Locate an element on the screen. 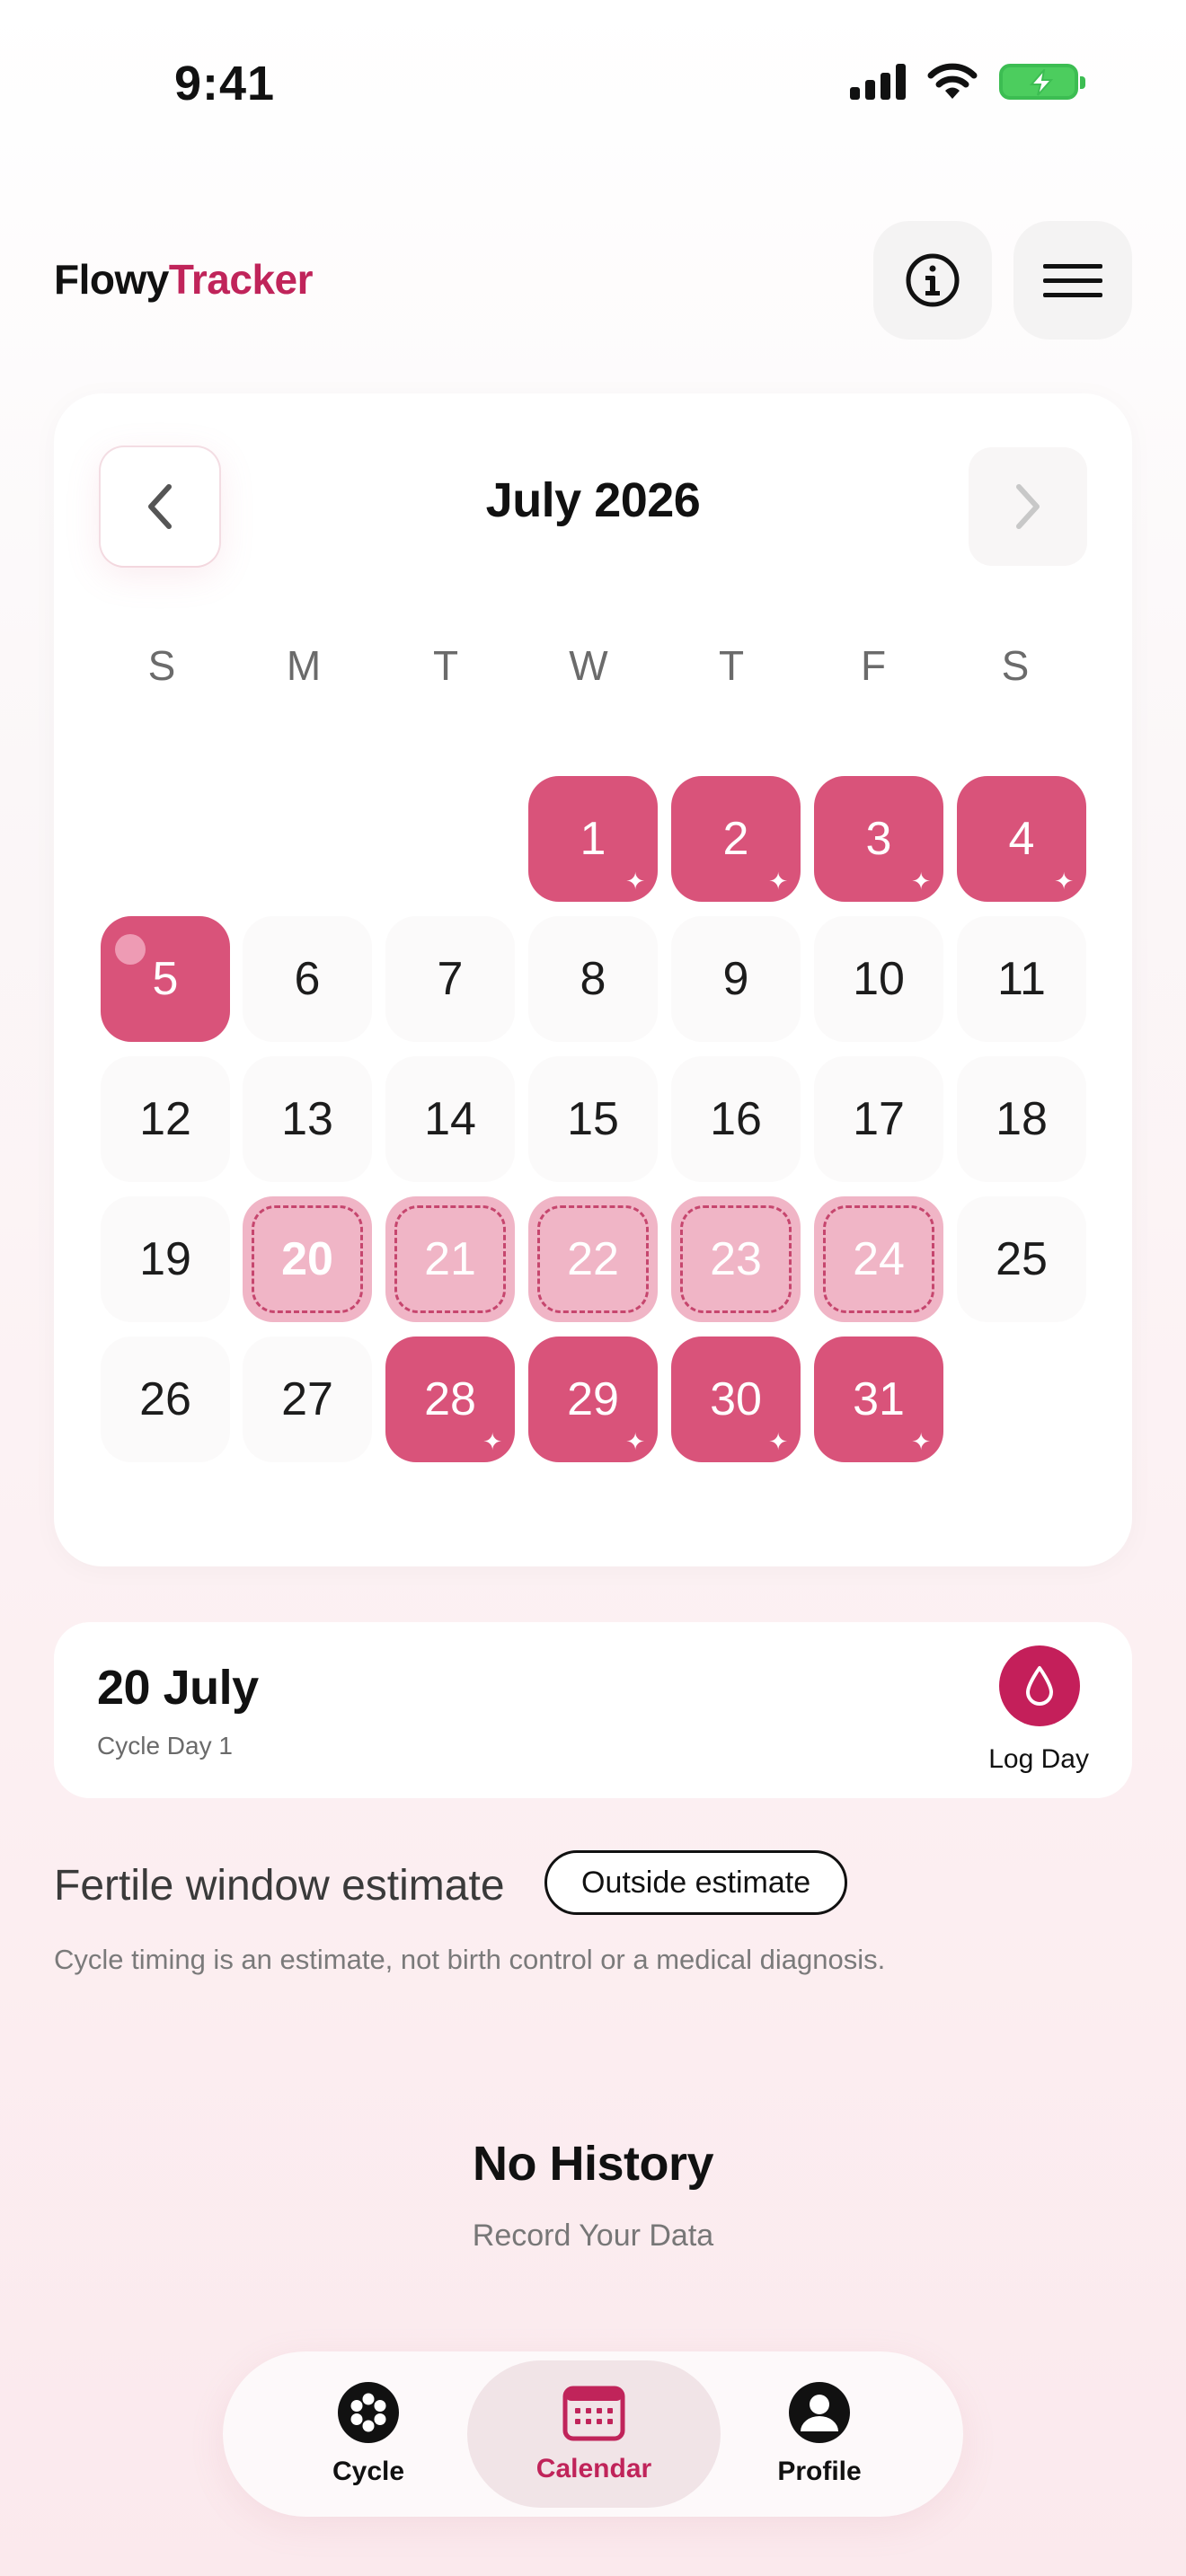 This screenshot has width=1186, height=2576. calendar-day-16: 16 is located at coordinates (736, 1119).